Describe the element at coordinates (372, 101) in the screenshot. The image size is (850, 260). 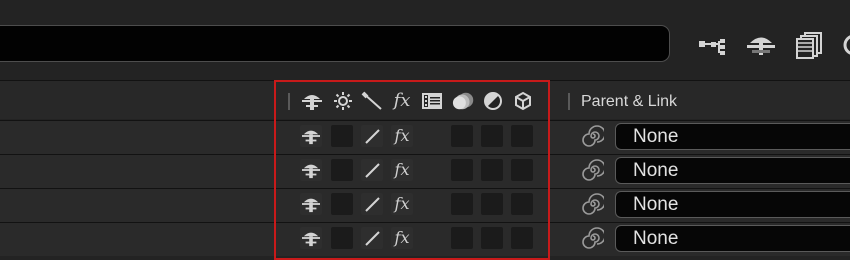
I see `quality-icon` at that location.